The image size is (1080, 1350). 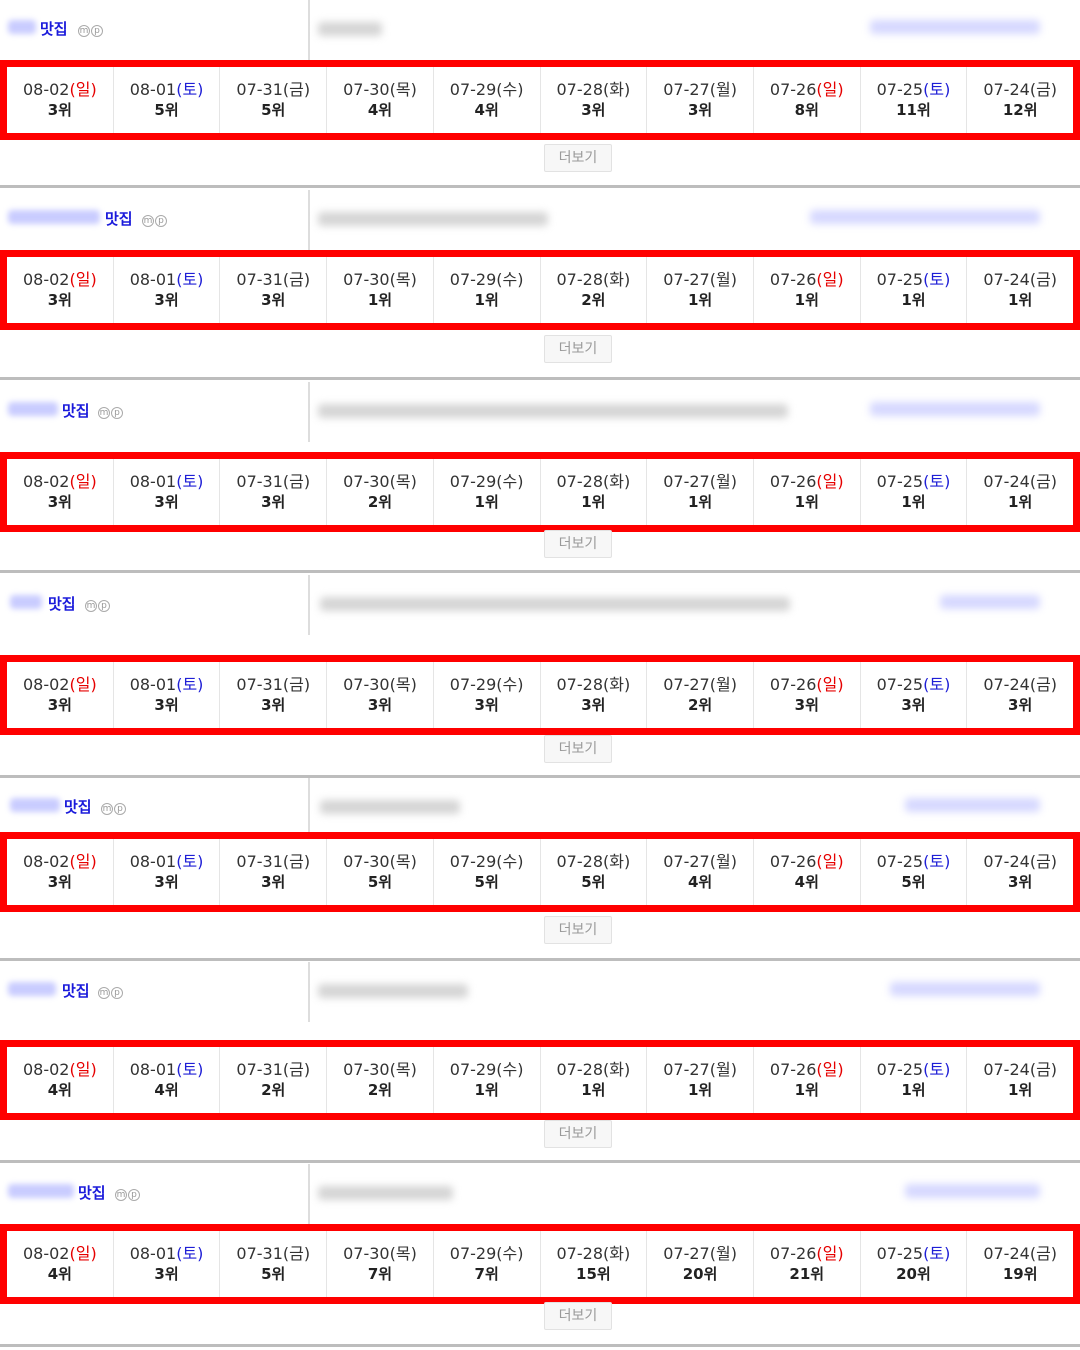 I want to click on rank-date: 08-01(토), so click(x=167, y=685).